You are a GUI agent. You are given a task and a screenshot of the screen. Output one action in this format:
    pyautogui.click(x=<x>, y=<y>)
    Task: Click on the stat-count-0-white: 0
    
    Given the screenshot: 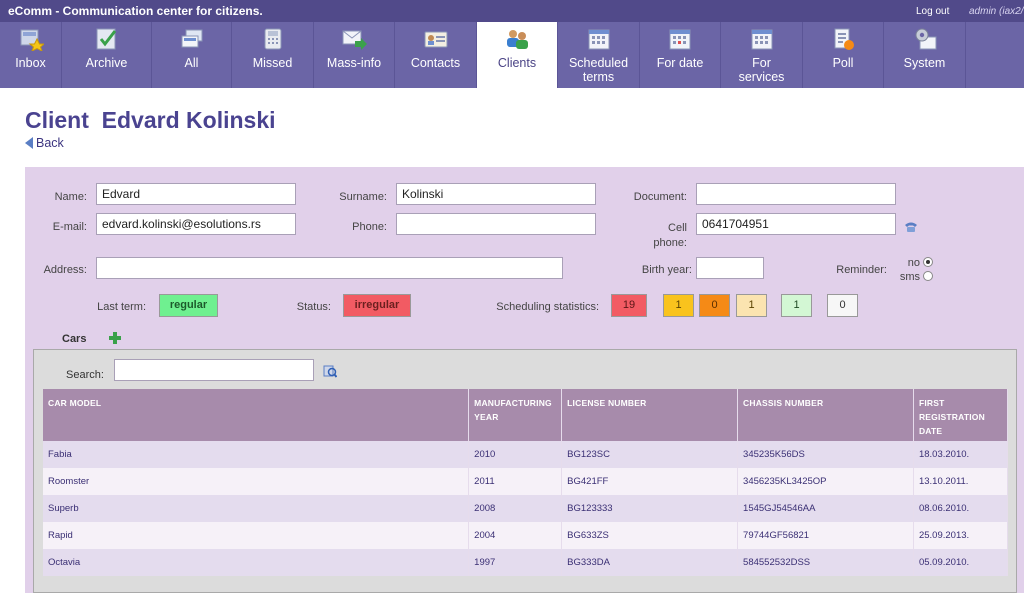 What is the action you would take?
    pyautogui.click(x=842, y=305)
    